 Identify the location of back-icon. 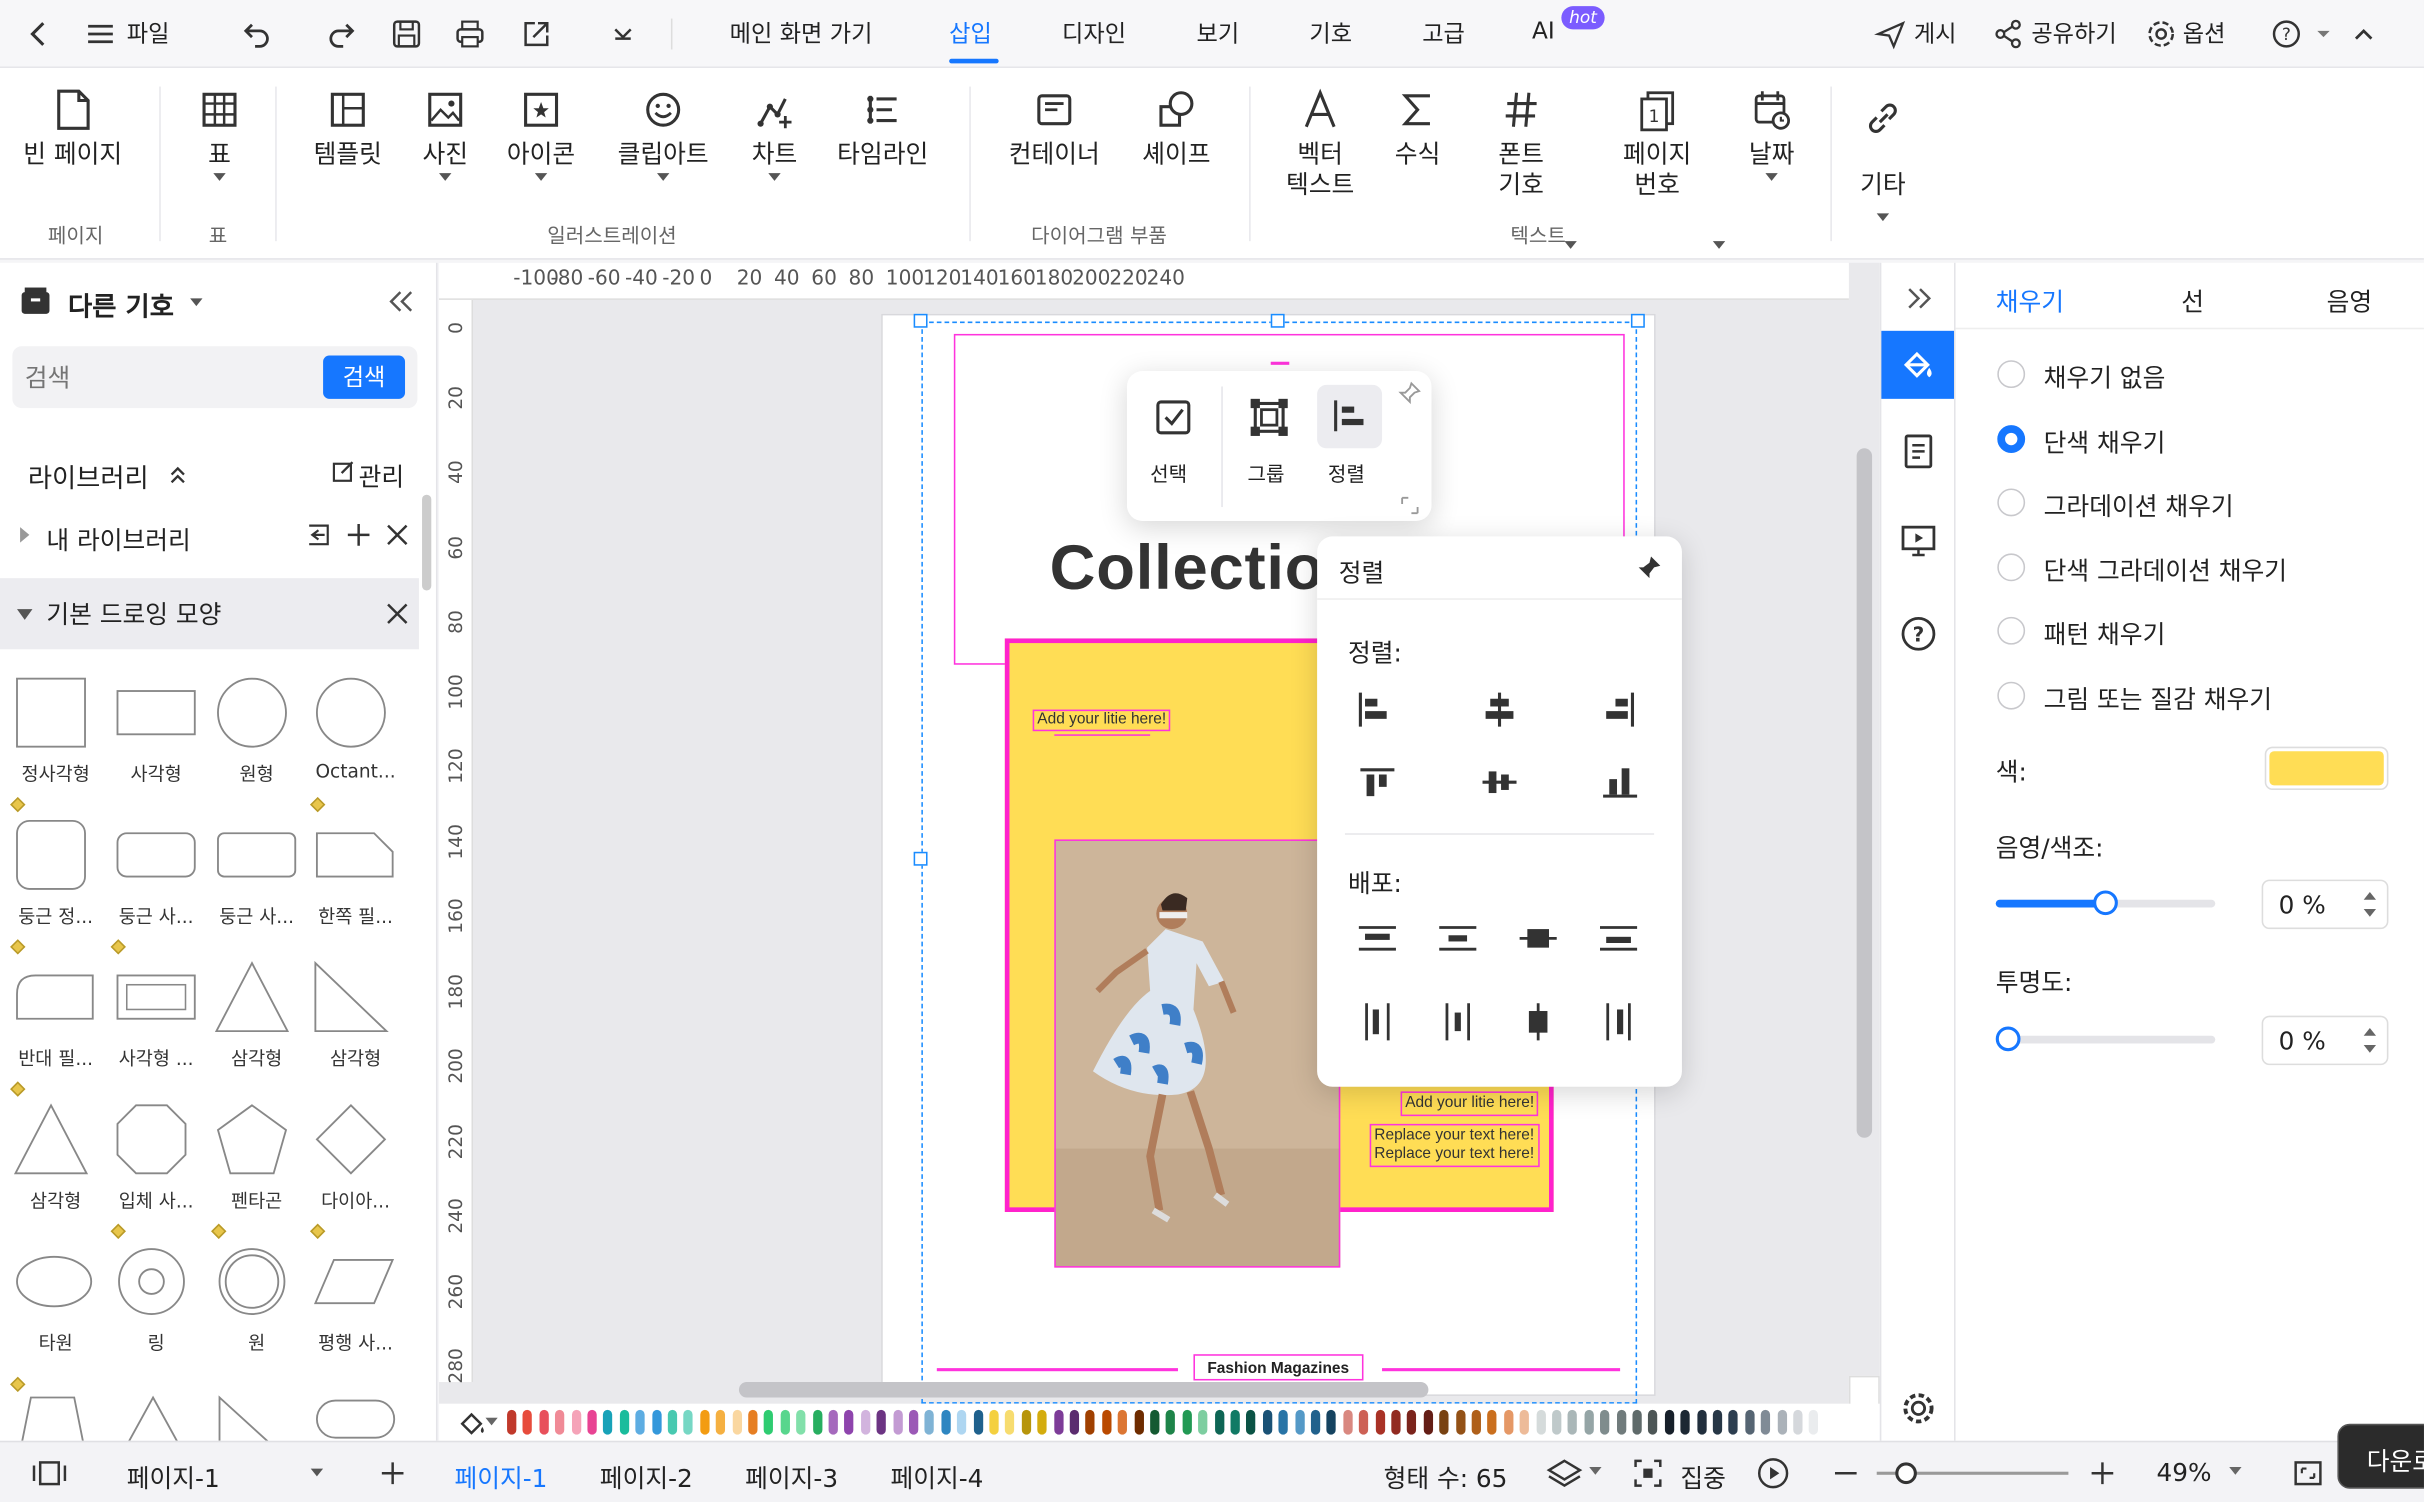
(39, 34).